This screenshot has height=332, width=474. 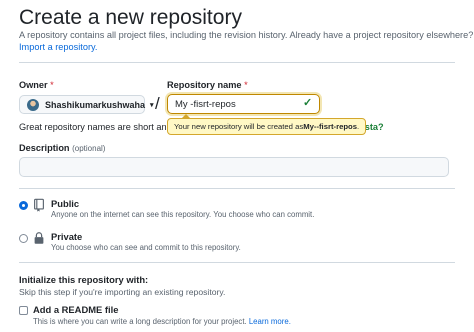 I want to click on avatar, so click(x=33, y=104).